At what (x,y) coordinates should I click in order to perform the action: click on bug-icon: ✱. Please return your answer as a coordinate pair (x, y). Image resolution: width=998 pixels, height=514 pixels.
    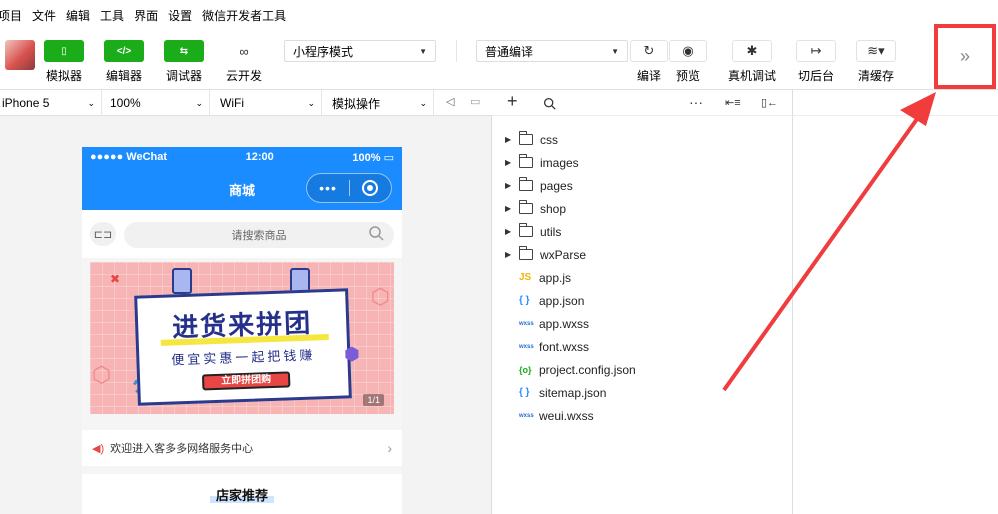
    Looking at the image, I should click on (752, 51).